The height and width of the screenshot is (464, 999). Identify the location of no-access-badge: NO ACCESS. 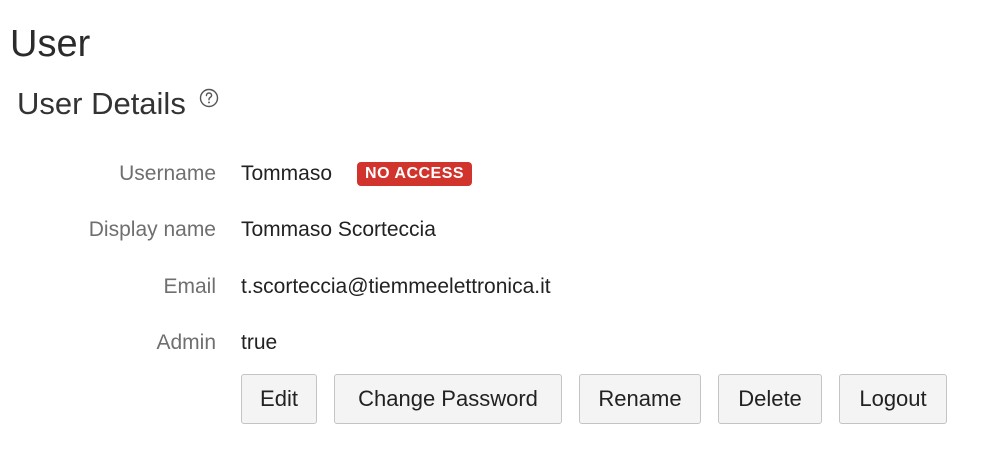
(415, 174).